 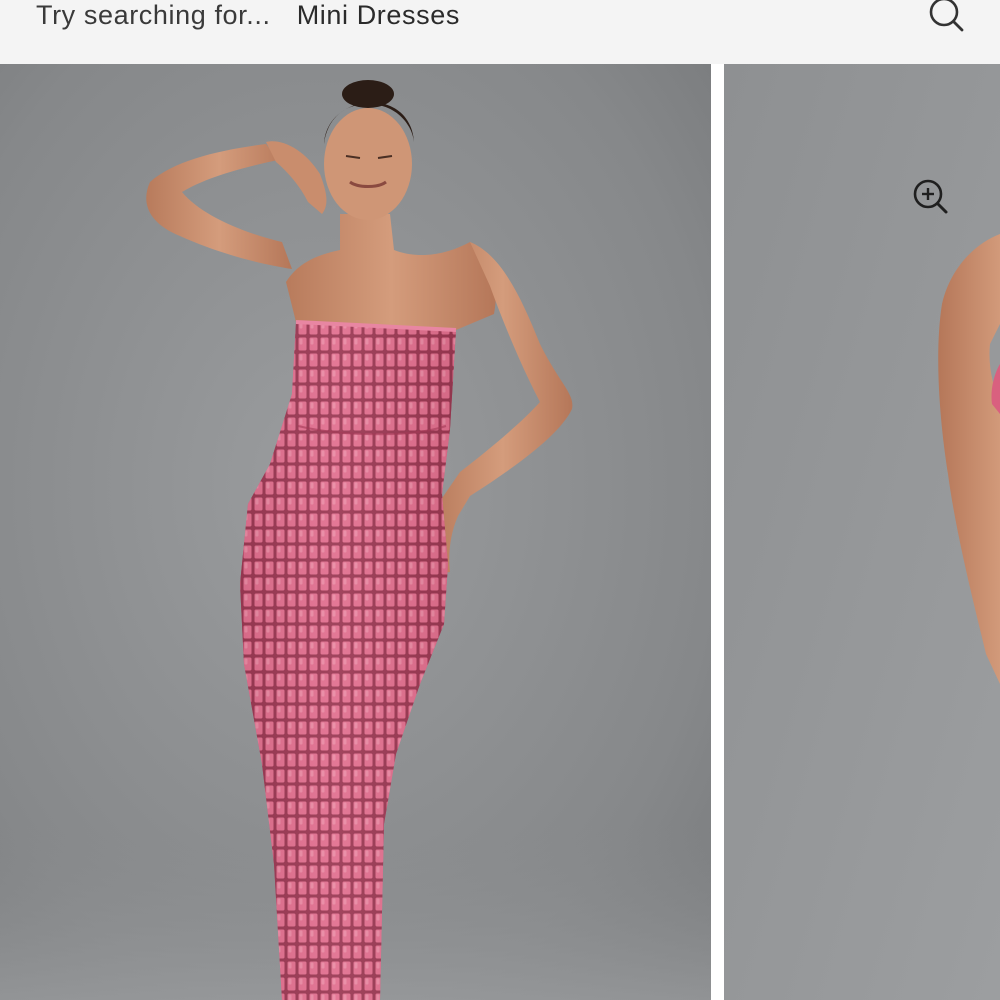 I want to click on search-field: Try searching for... Mini Dresses, so click(x=248, y=15).